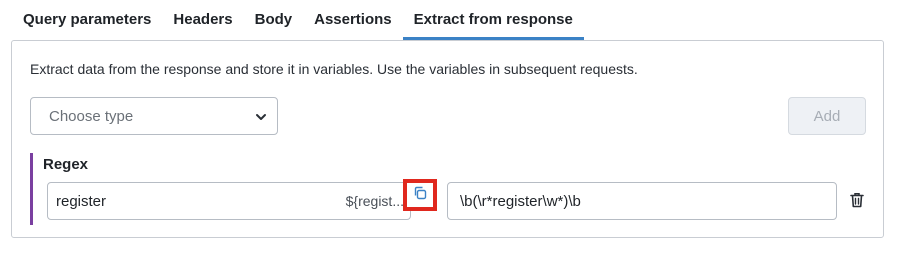 This screenshot has height=254, width=900. What do you see at coordinates (91, 116) in the screenshot?
I see `type-select-placeholder: Choose type` at bounding box center [91, 116].